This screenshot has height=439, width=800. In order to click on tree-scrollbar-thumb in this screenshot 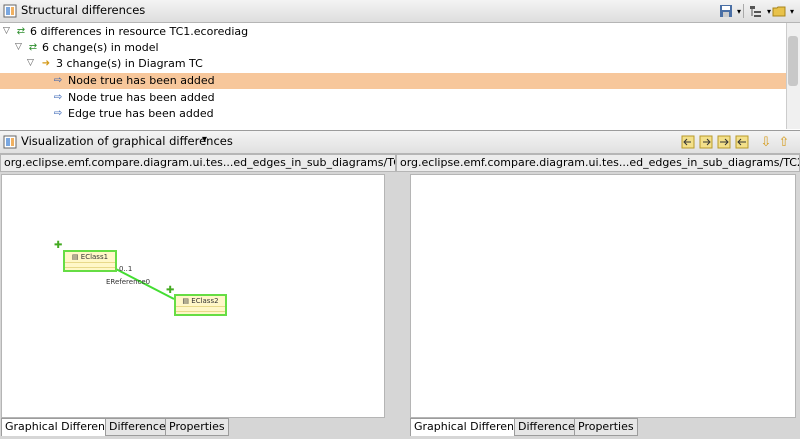, I will do `click(793, 61)`.